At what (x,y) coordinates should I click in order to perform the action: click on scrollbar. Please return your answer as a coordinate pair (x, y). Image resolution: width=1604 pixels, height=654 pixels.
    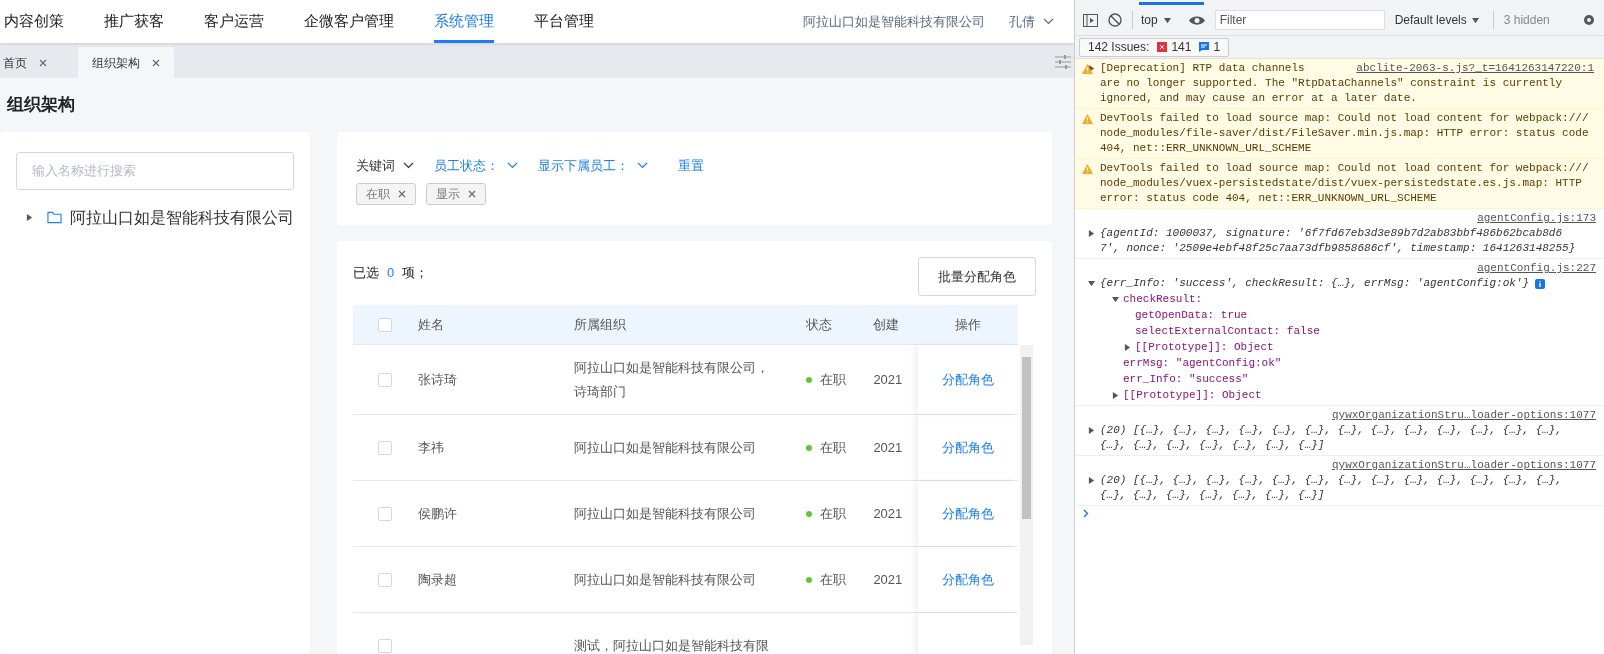
    Looking at the image, I should click on (1026, 495).